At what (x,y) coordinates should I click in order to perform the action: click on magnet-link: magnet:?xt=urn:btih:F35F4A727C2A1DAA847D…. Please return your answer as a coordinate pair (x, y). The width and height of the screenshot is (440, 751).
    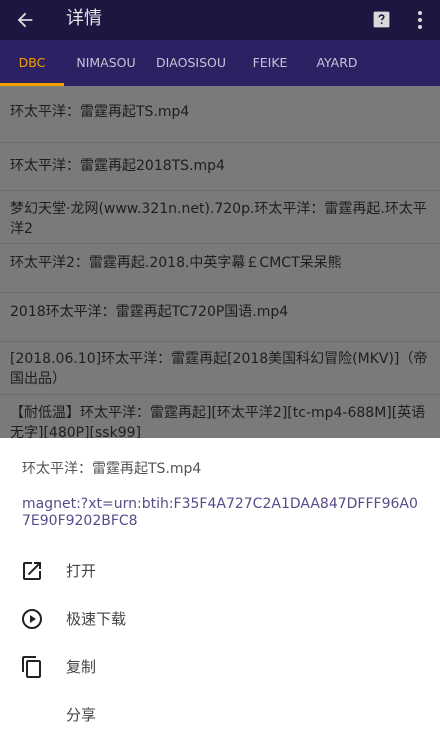
    Looking at the image, I should click on (222, 513).